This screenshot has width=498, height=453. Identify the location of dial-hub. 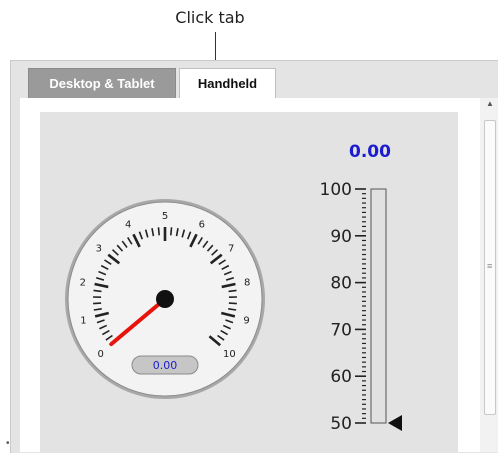
(165, 299).